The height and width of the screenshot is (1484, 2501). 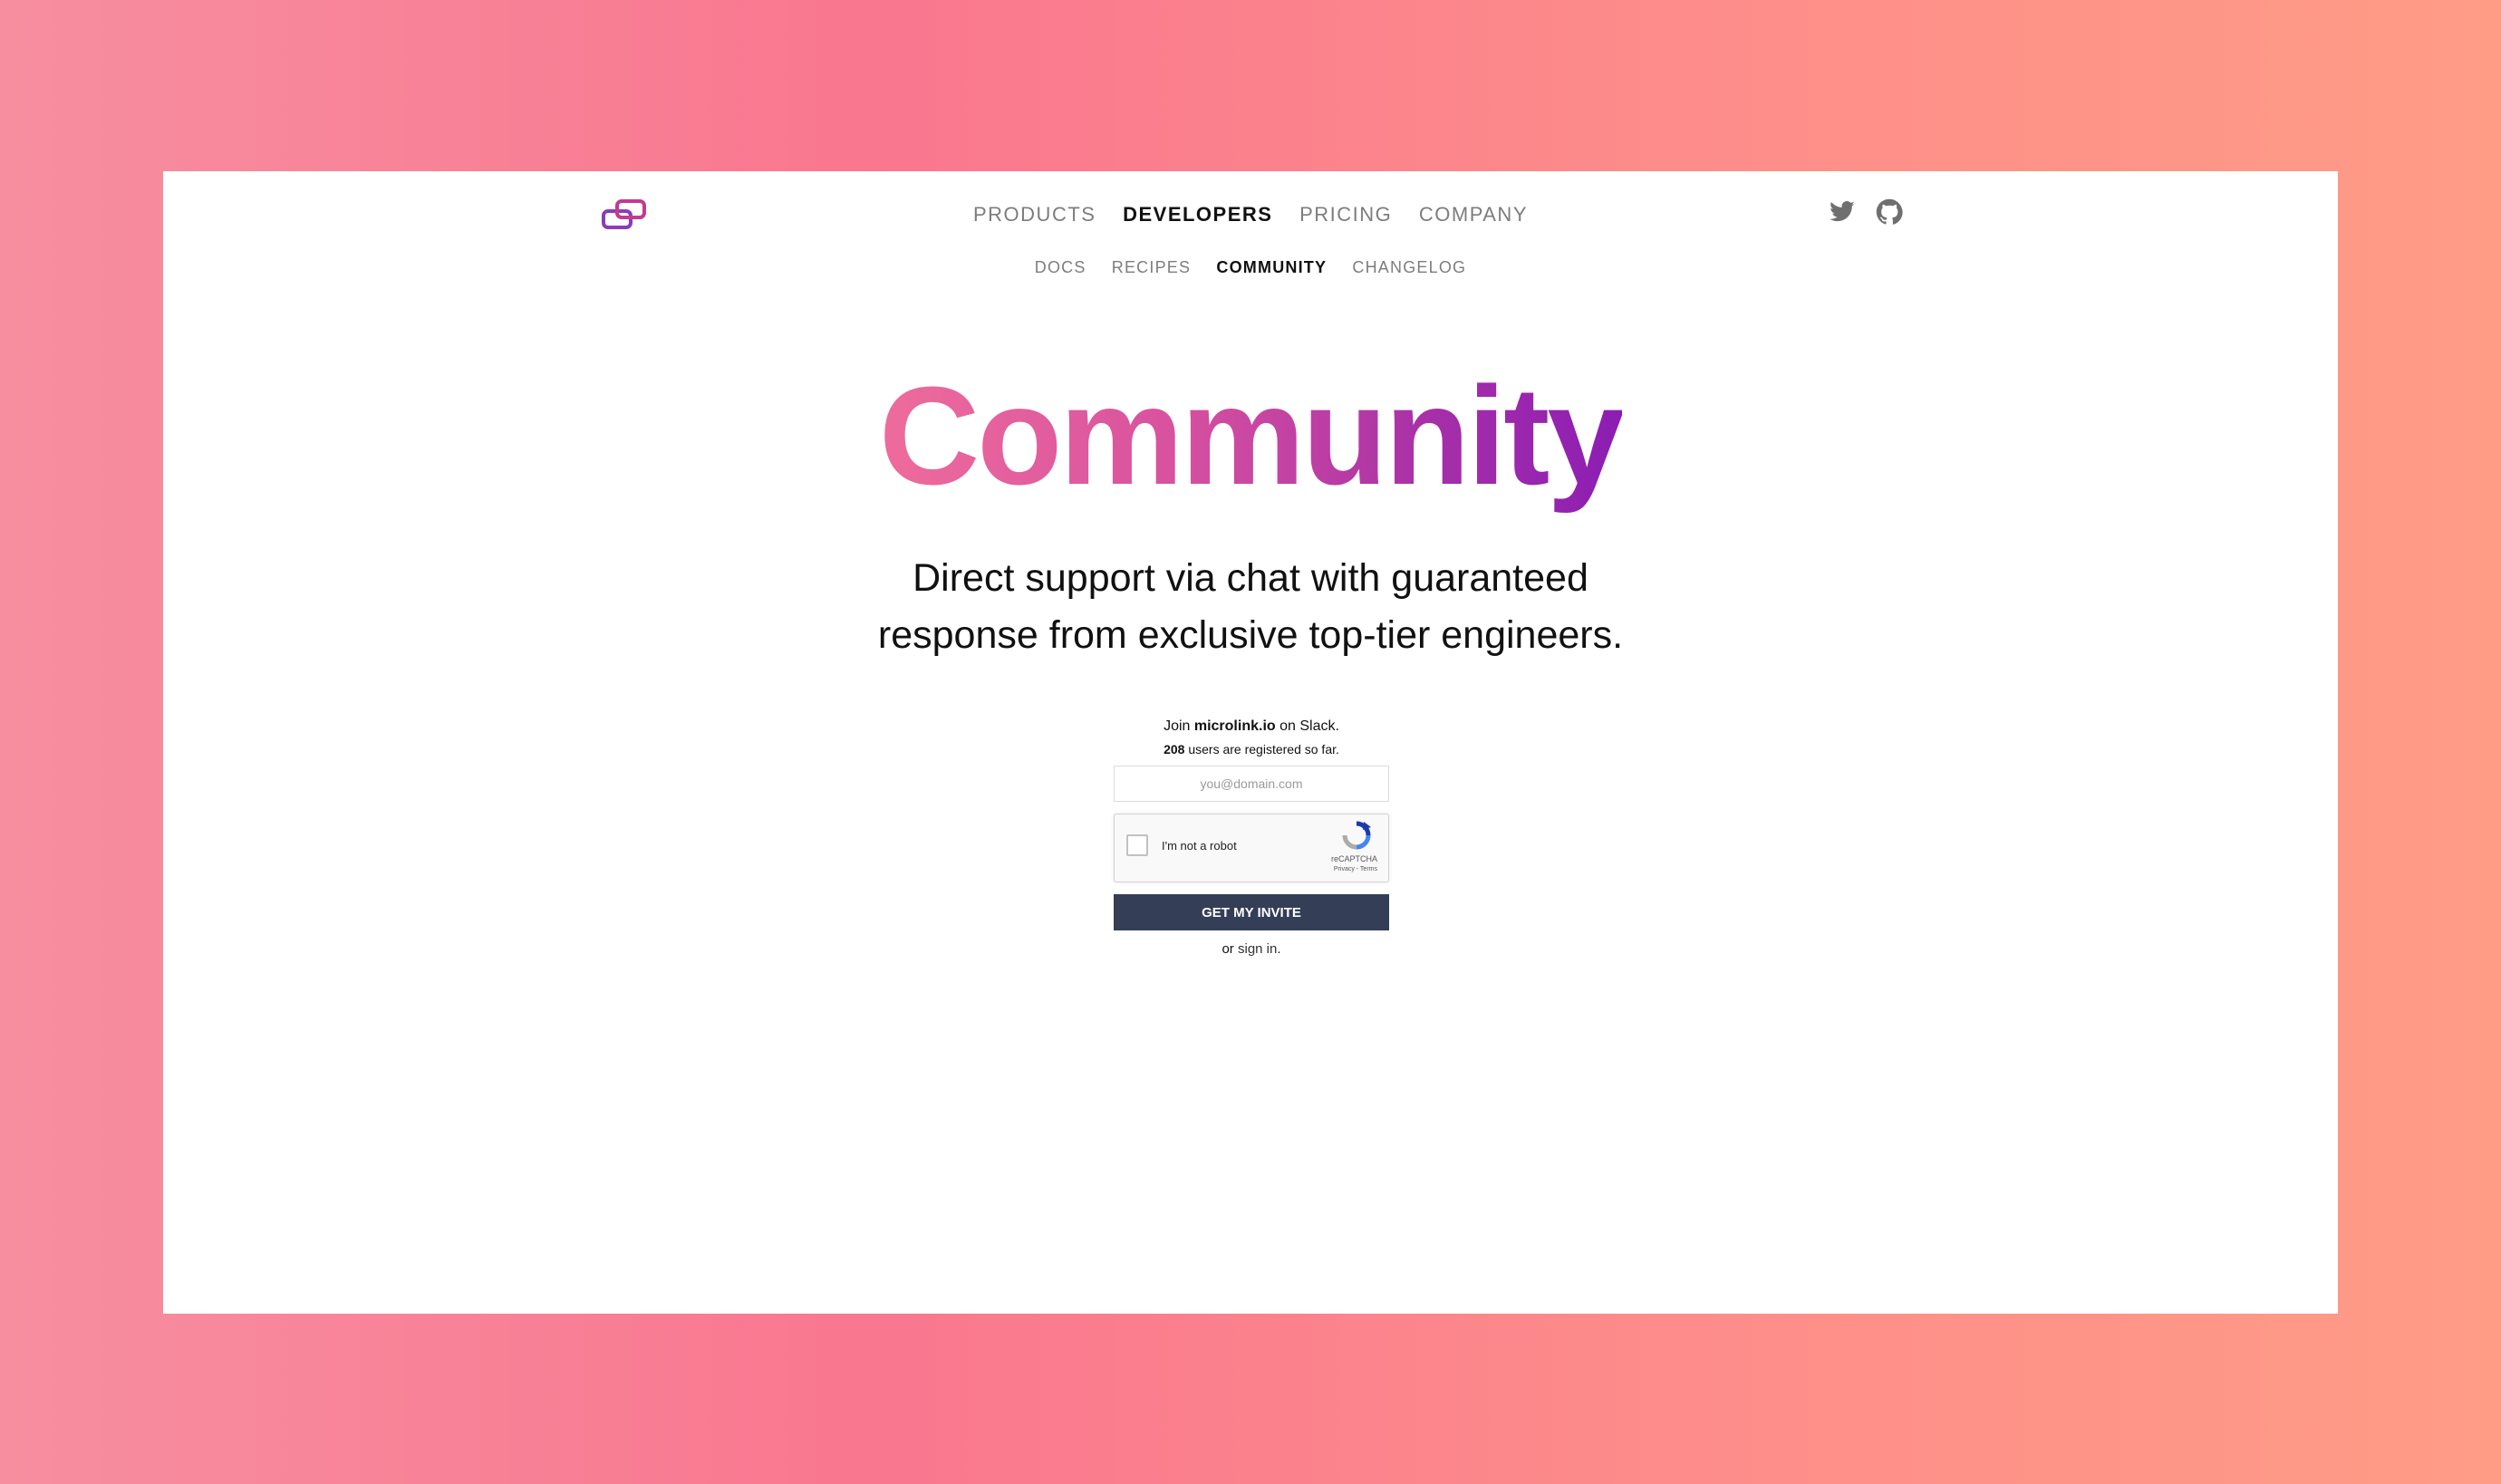 What do you see at coordinates (1152, 267) in the screenshot?
I see `subnav-item-recipes: RECIPES` at bounding box center [1152, 267].